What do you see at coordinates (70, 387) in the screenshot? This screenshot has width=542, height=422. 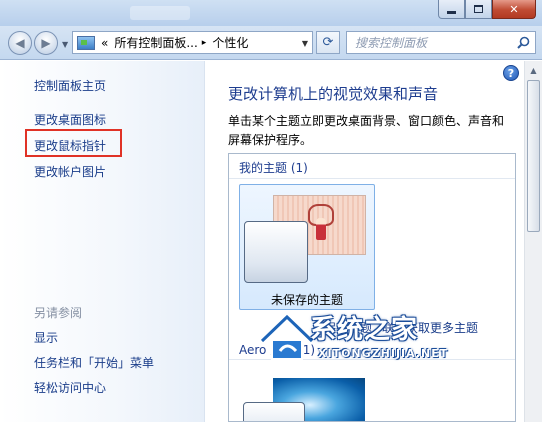 I see `ease-of-access-center-link: 轻松访问中心` at bounding box center [70, 387].